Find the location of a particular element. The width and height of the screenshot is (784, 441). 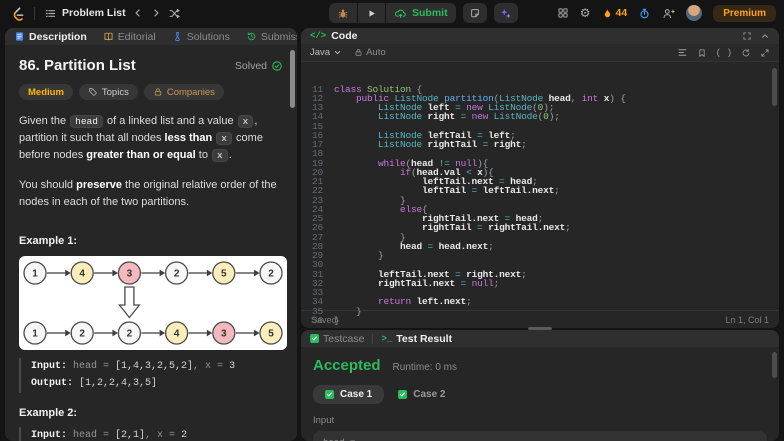

bookmark-button is located at coordinates (702, 53).